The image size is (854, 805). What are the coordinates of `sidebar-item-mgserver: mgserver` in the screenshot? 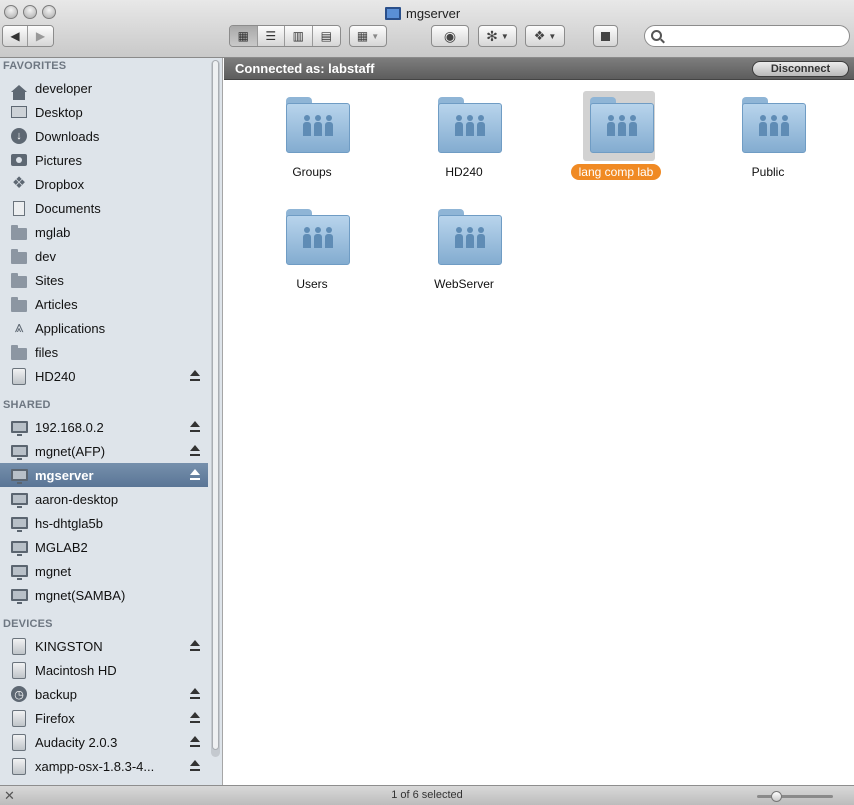 It's located at (104, 475).